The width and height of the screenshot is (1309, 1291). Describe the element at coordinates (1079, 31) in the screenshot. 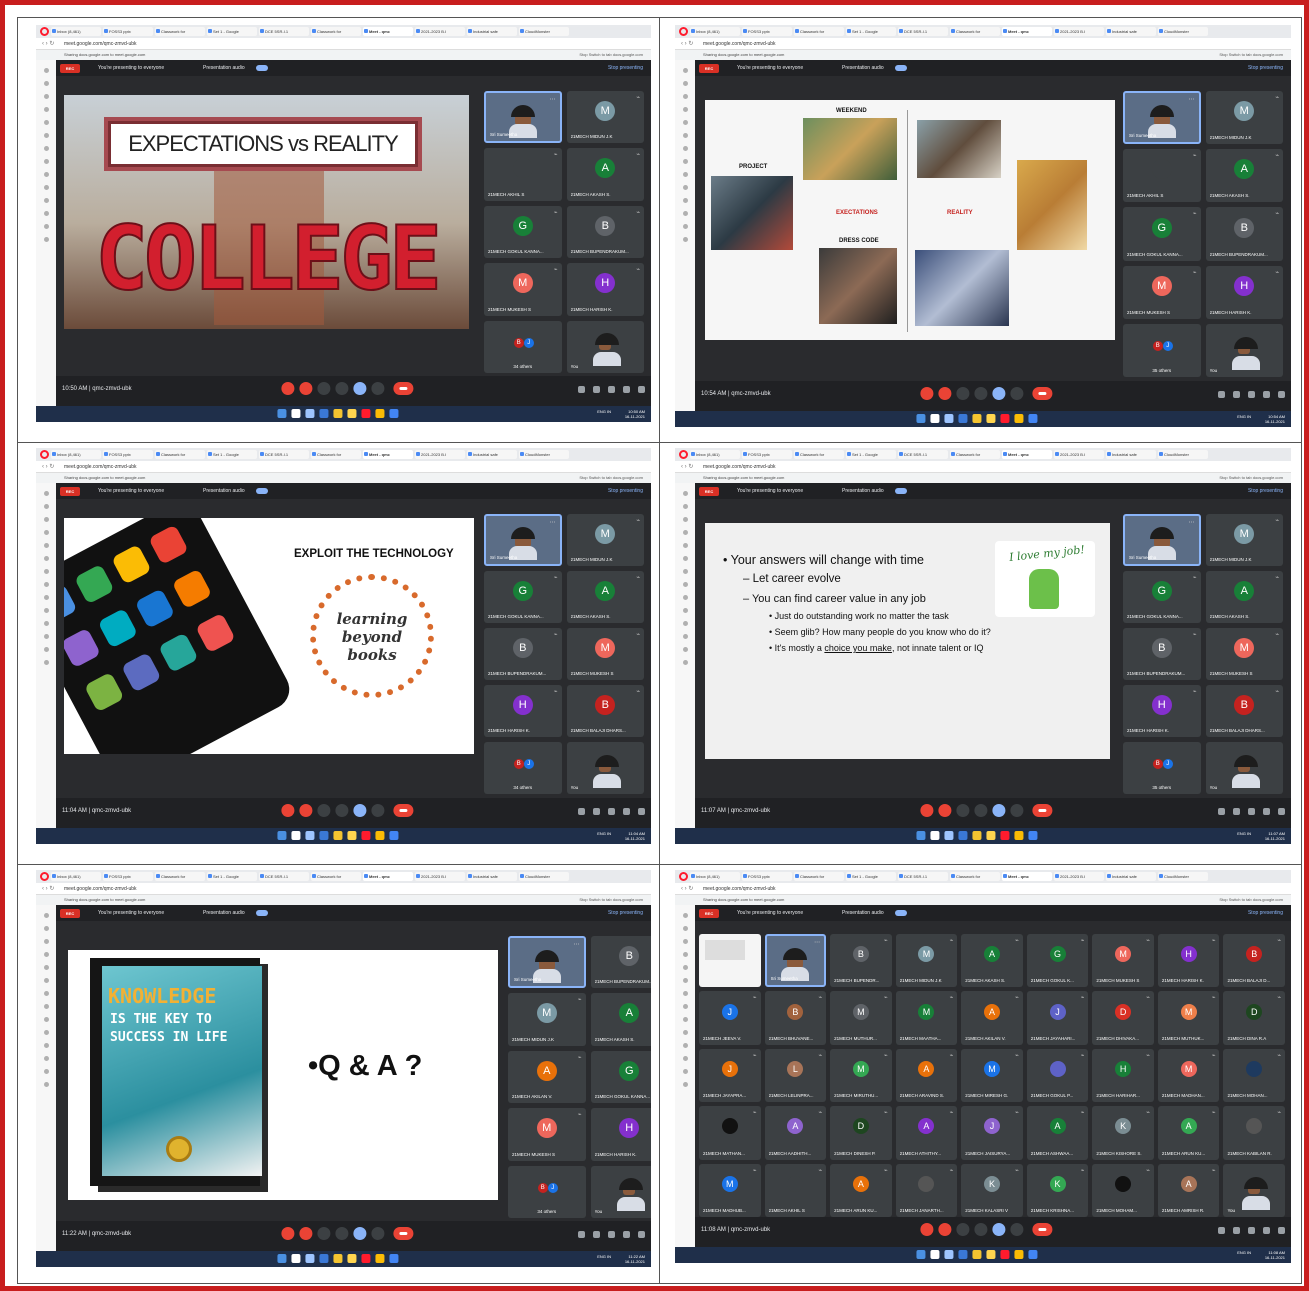

I see `browser-tab: 2021-2023 B.I` at that location.